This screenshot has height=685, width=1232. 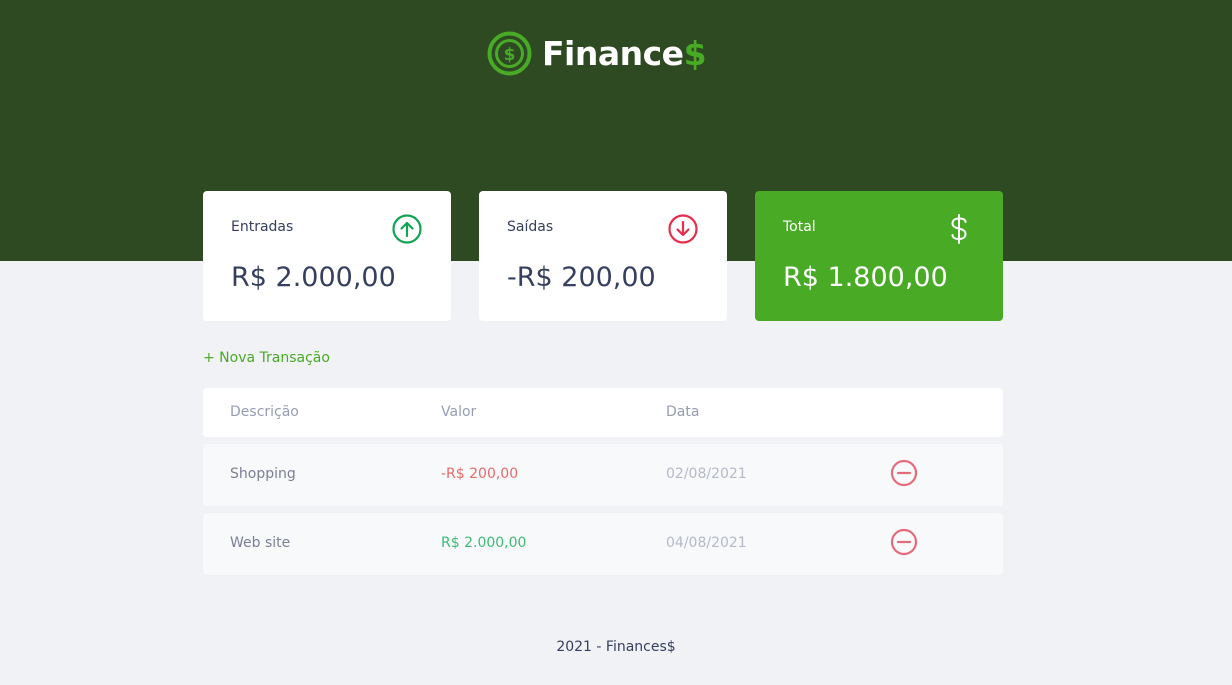 What do you see at coordinates (530, 227) in the screenshot?
I see `expense-card-label: Saídas` at bounding box center [530, 227].